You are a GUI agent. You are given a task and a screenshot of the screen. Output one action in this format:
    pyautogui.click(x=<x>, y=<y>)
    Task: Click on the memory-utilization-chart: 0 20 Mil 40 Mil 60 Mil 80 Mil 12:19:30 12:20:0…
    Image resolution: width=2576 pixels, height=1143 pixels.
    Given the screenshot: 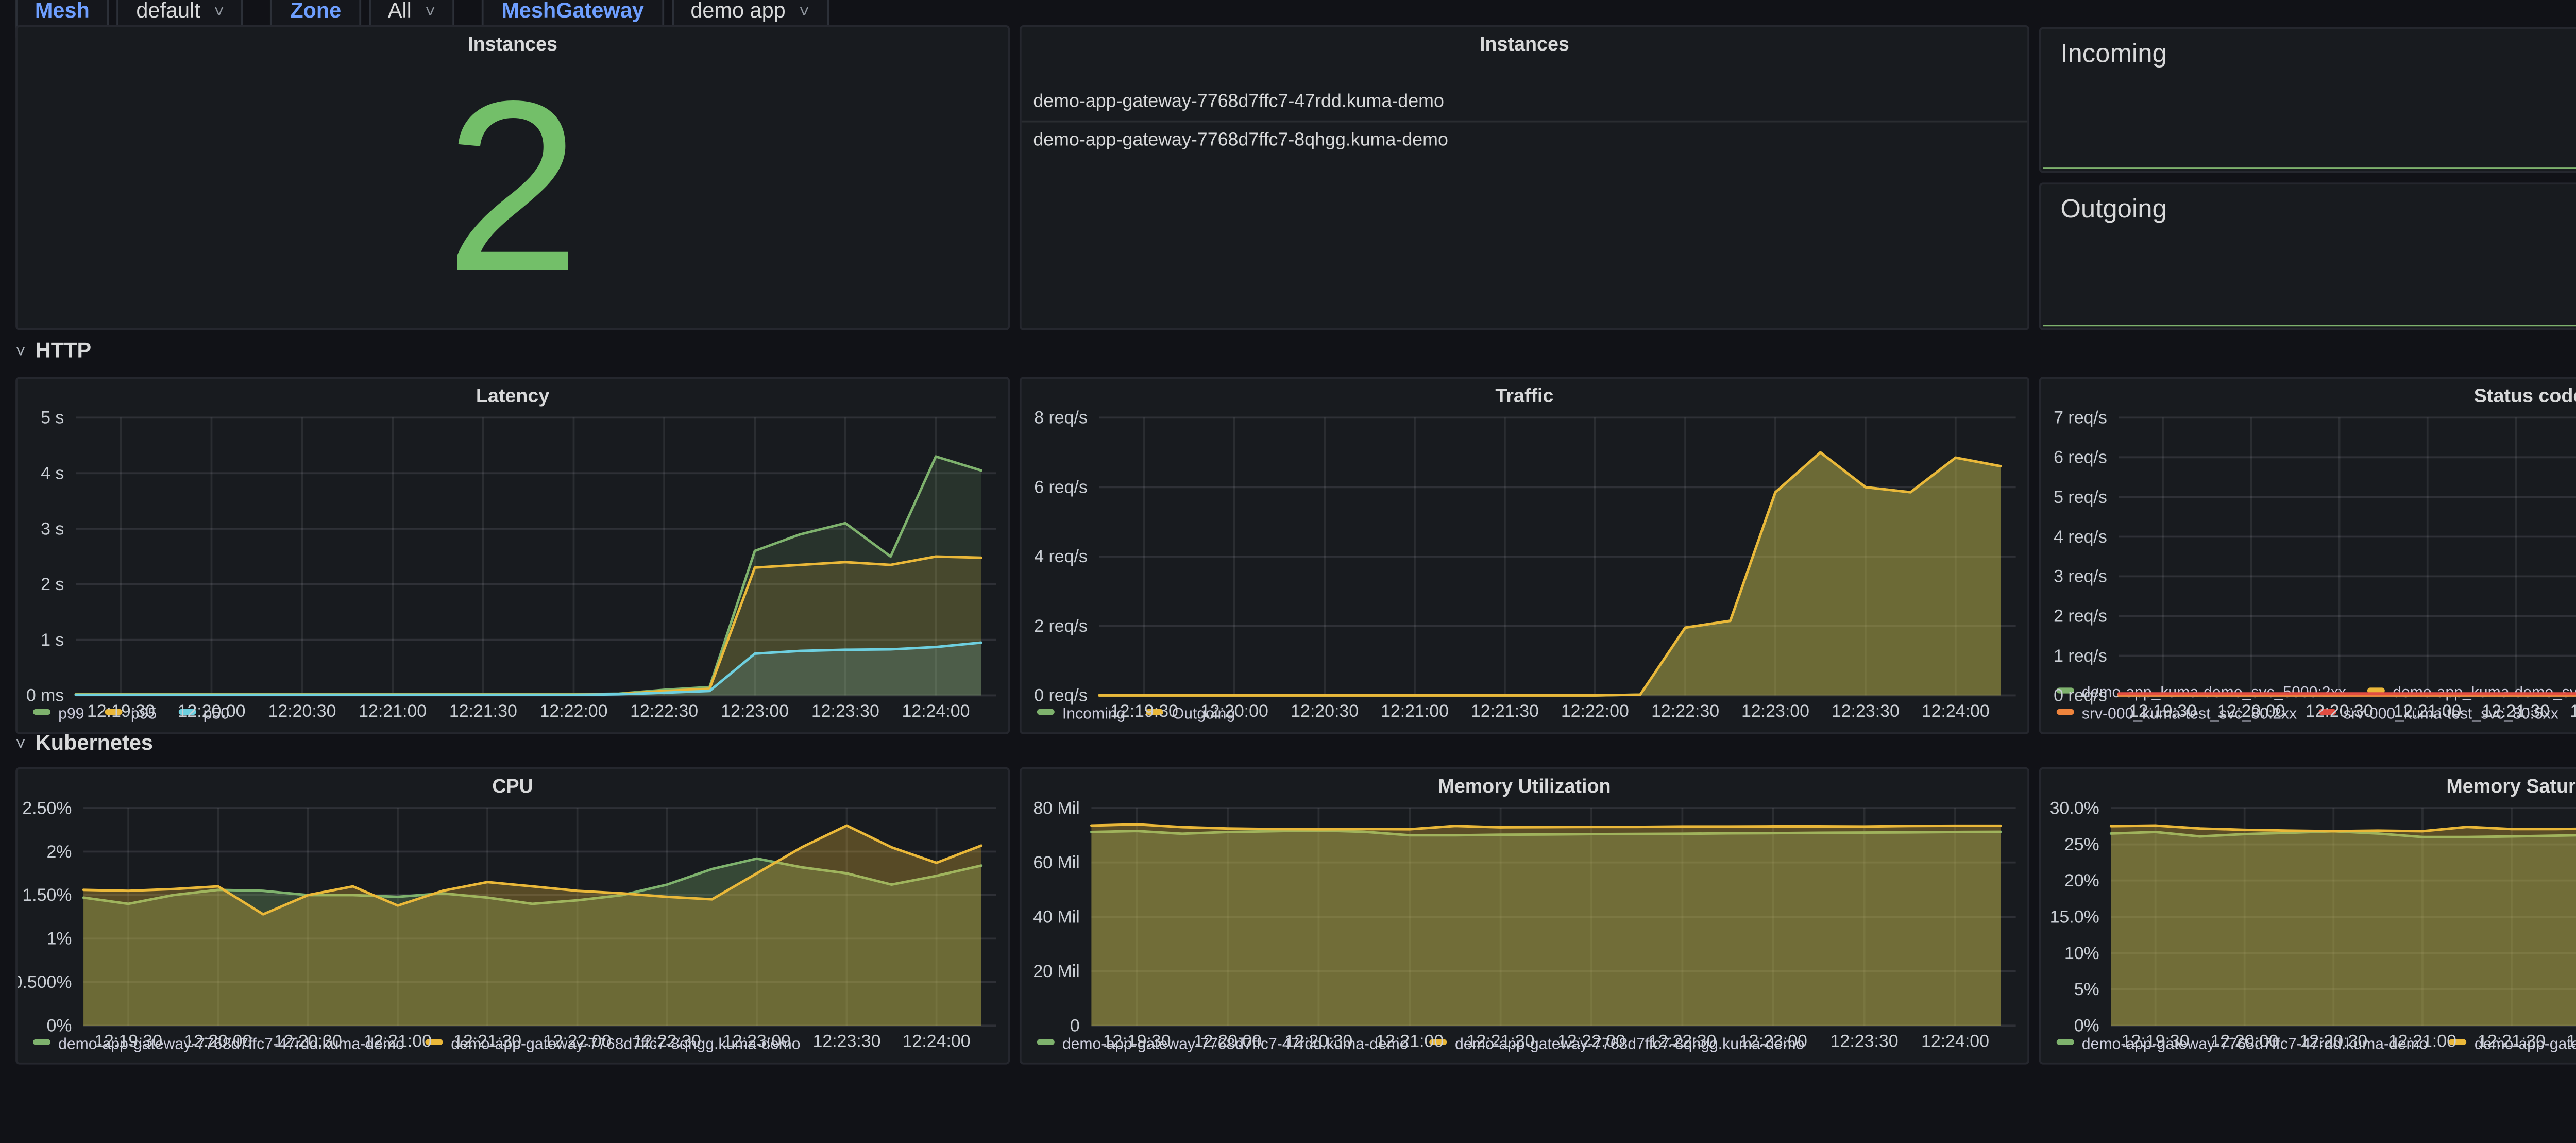 What is the action you would take?
    pyautogui.click(x=1525, y=925)
    